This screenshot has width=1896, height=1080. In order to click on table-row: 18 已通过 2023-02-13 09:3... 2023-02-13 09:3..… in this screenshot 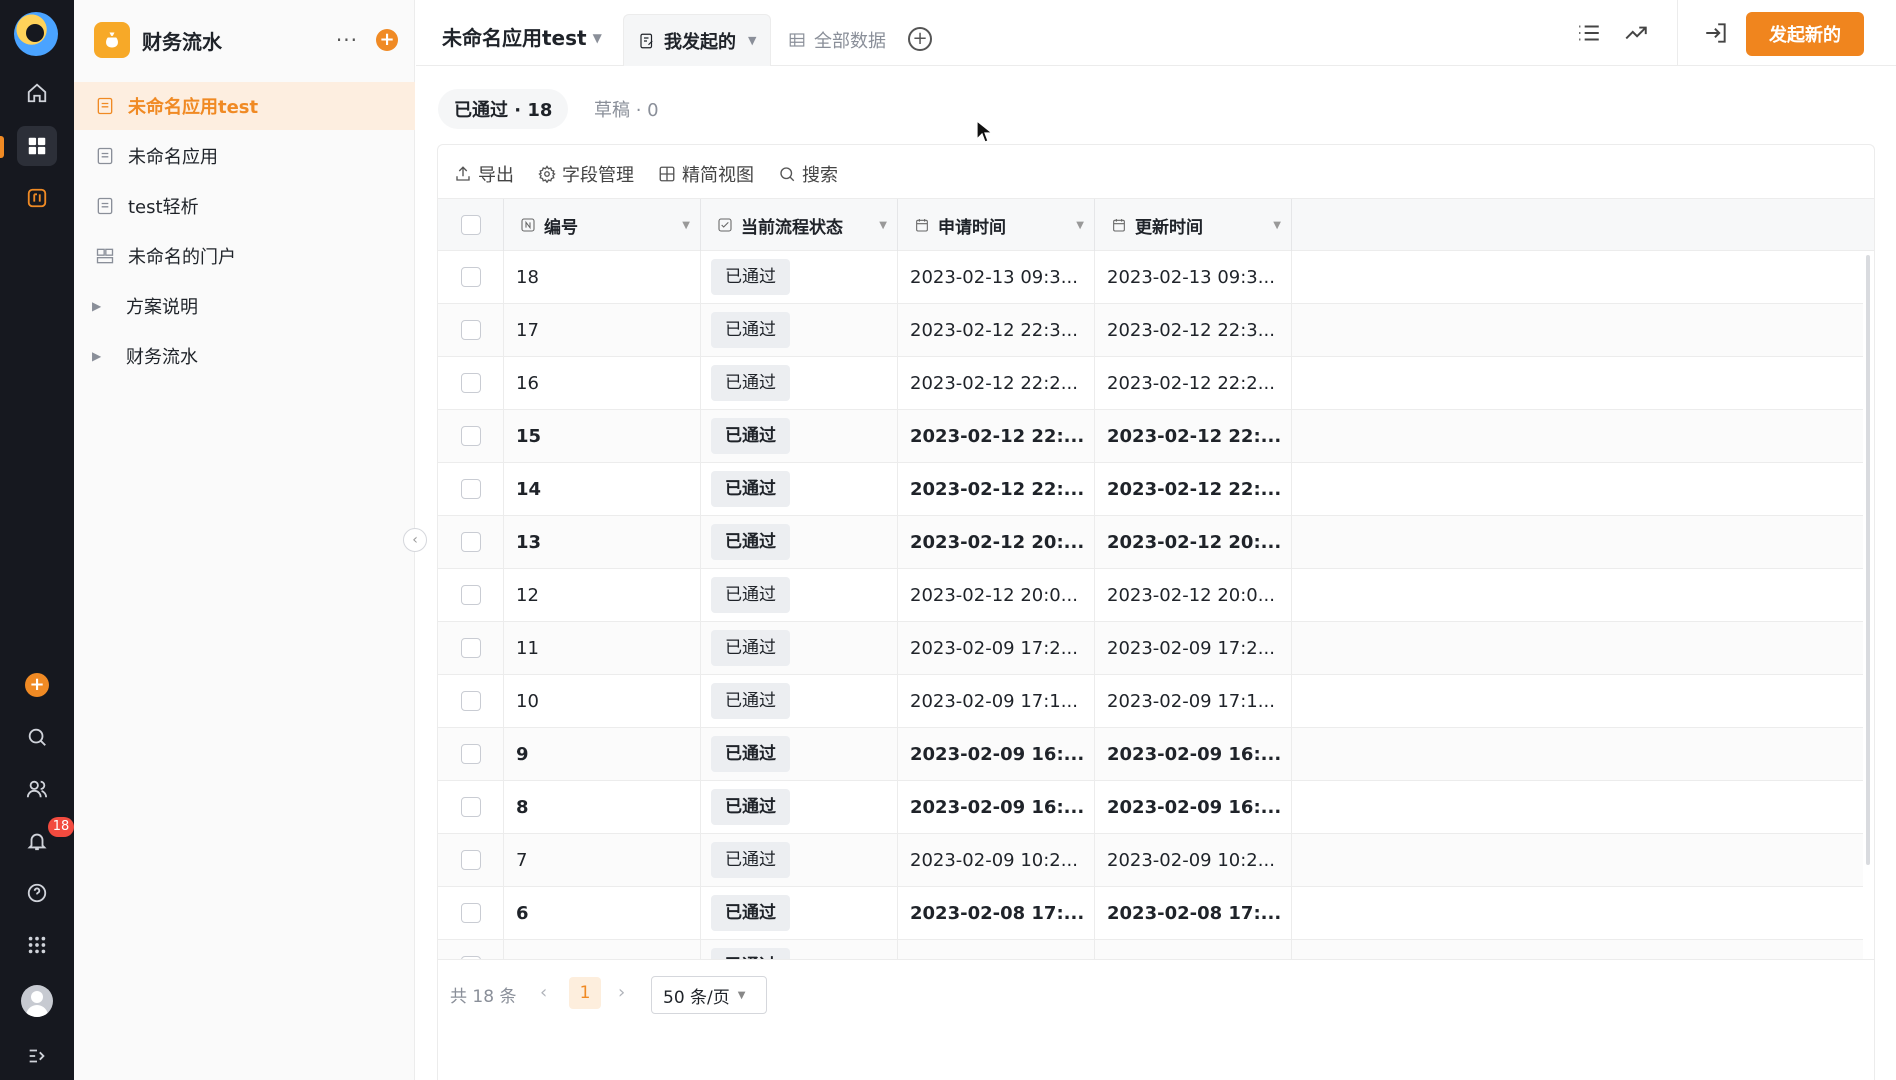, I will do `click(1150, 277)`.